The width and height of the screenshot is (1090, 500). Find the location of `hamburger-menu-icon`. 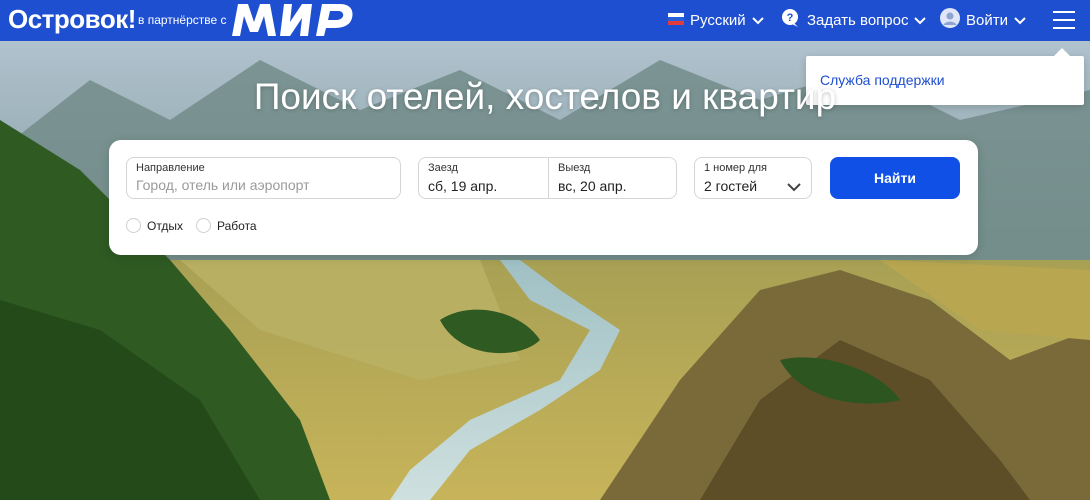

hamburger-menu-icon is located at coordinates (1064, 20).